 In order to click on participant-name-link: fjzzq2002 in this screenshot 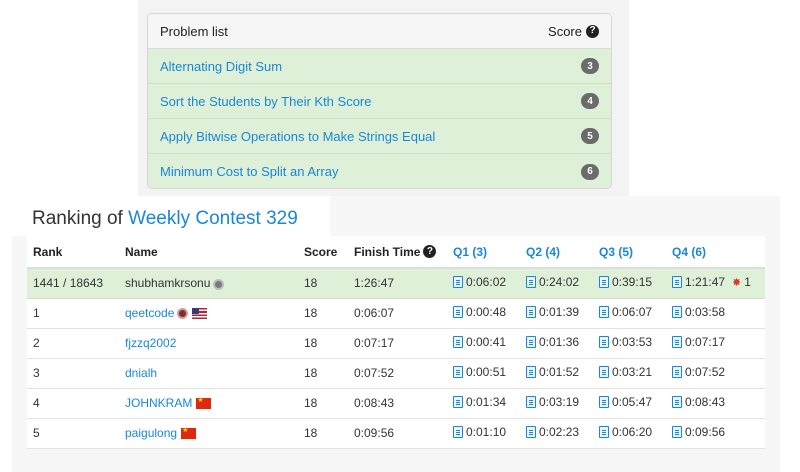, I will do `click(150, 343)`.